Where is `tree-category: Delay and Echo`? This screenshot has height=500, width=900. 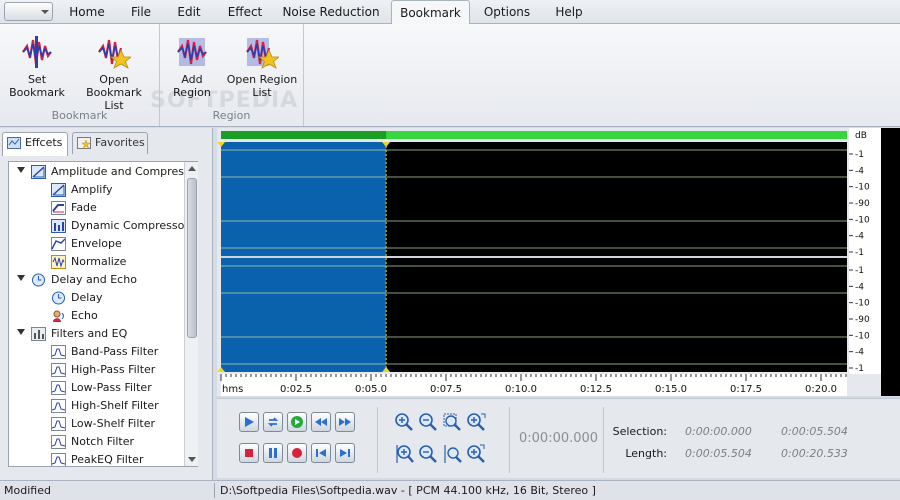 tree-category: Delay and Echo is located at coordinates (97, 280).